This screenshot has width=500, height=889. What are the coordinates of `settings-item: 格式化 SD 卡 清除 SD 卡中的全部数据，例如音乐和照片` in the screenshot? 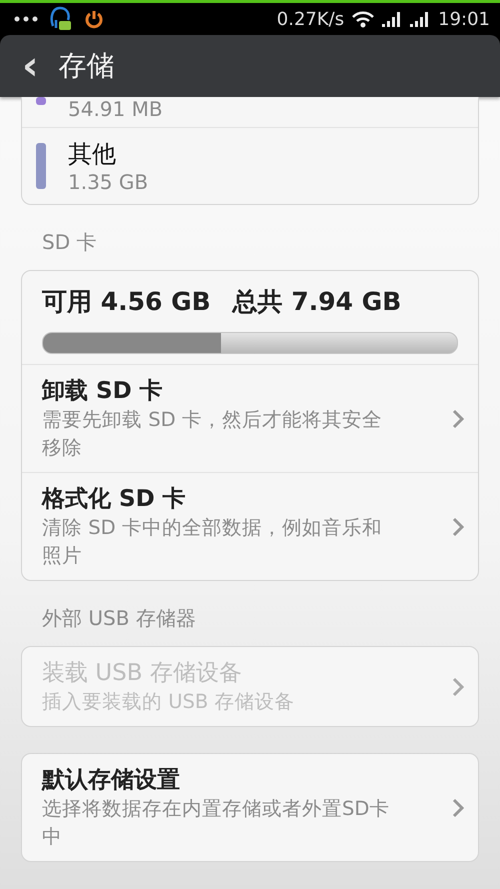 It's located at (250, 526).